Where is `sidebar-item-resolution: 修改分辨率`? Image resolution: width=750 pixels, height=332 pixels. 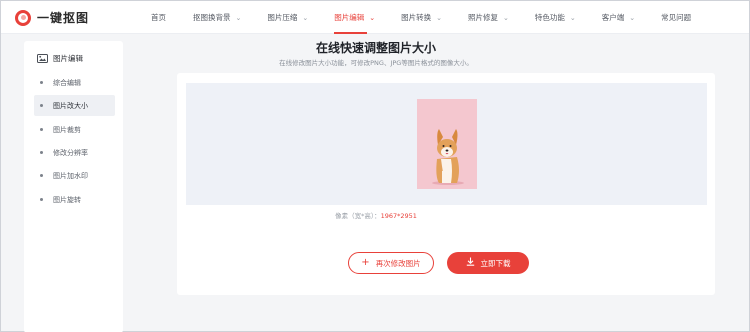
sidebar-item-resolution: 修改分辨率 is located at coordinates (74, 152).